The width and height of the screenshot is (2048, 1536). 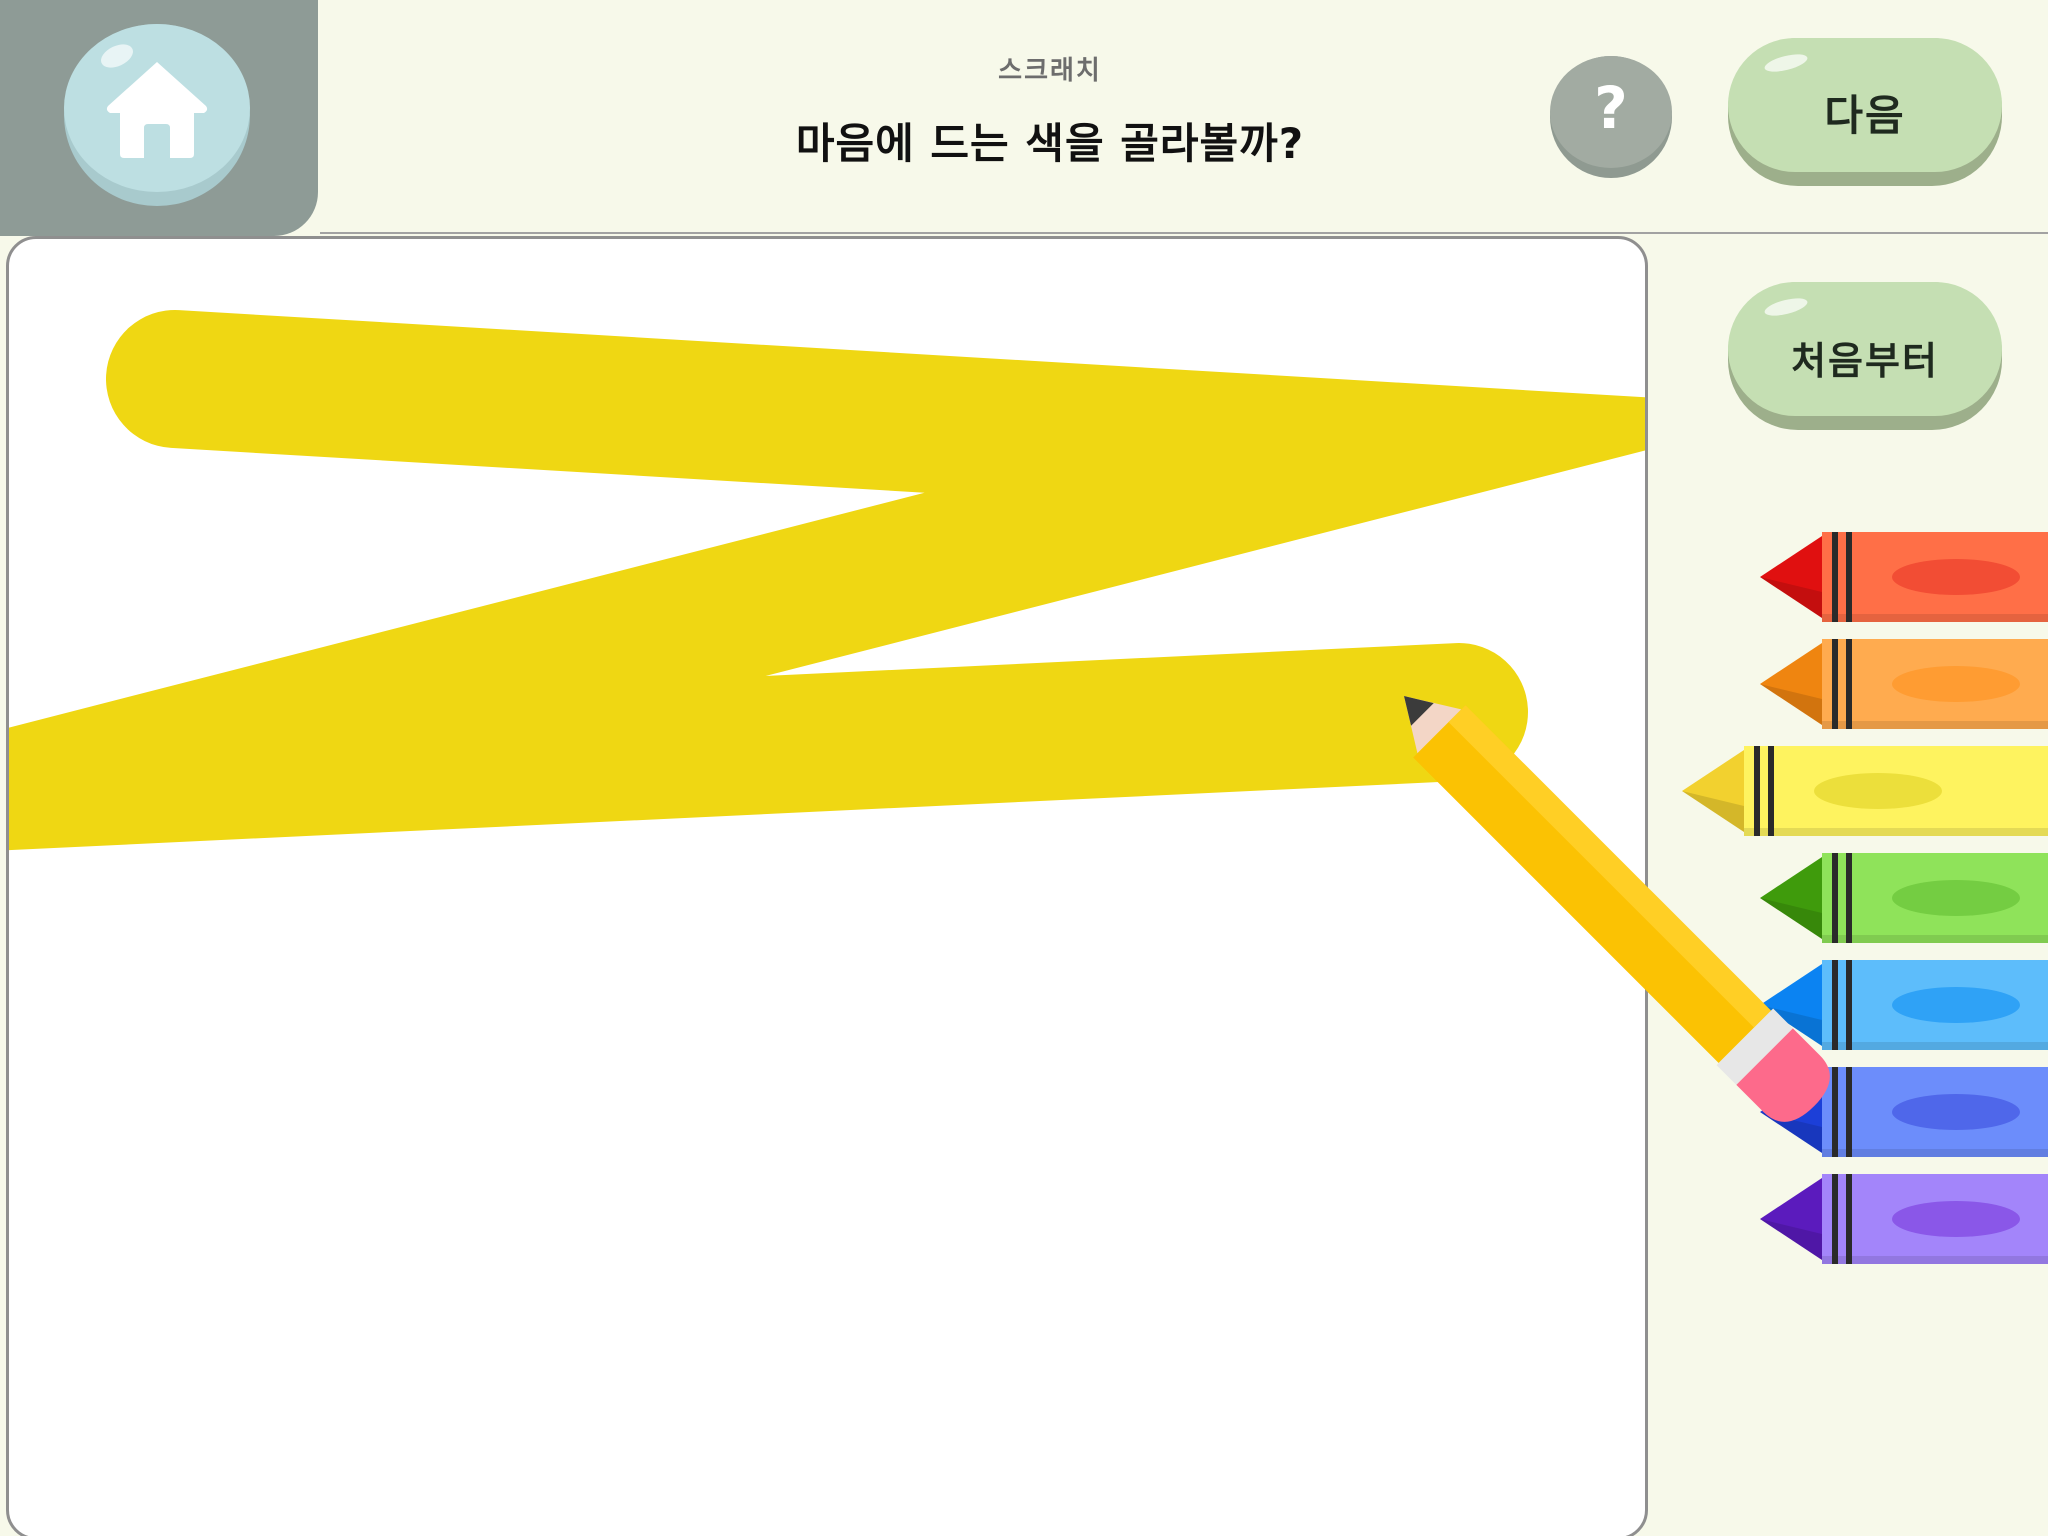 I want to click on crayon-orange, so click(x=1904, y=684).